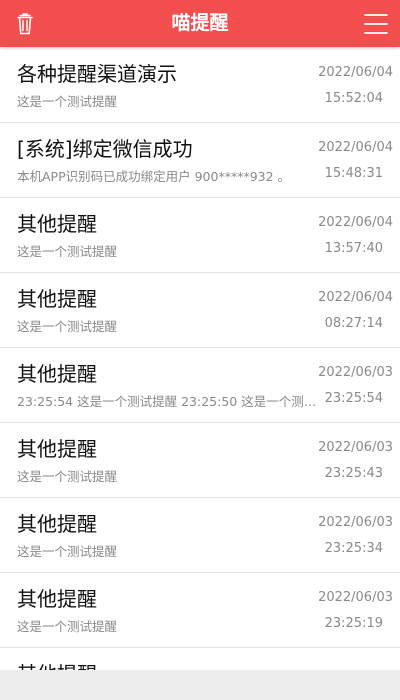  Describe the element at coordinates (200, 460) in the screenshot. I see `notification-item: 其他提醒 这是一个测试提醒 2022/06/03 23:25:43` at that location.